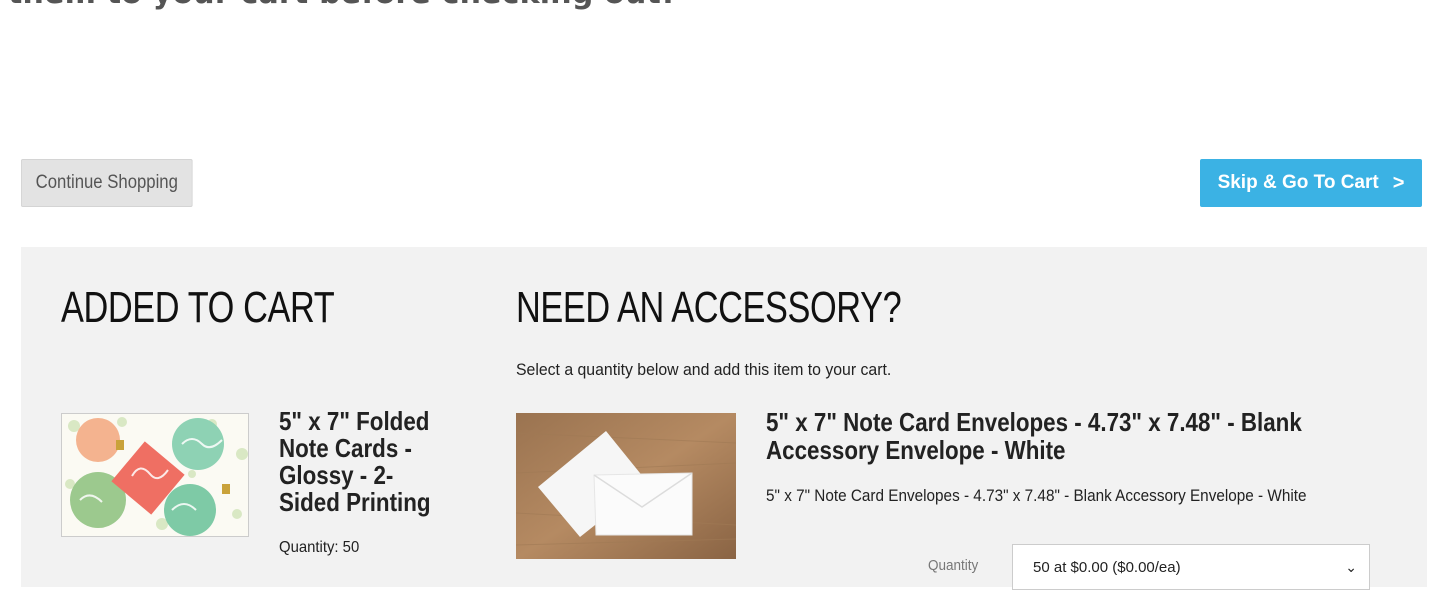 The height and width of the screenshot is (590, 1445). I want to click on accessory-thumbnail, so click(626, 486).